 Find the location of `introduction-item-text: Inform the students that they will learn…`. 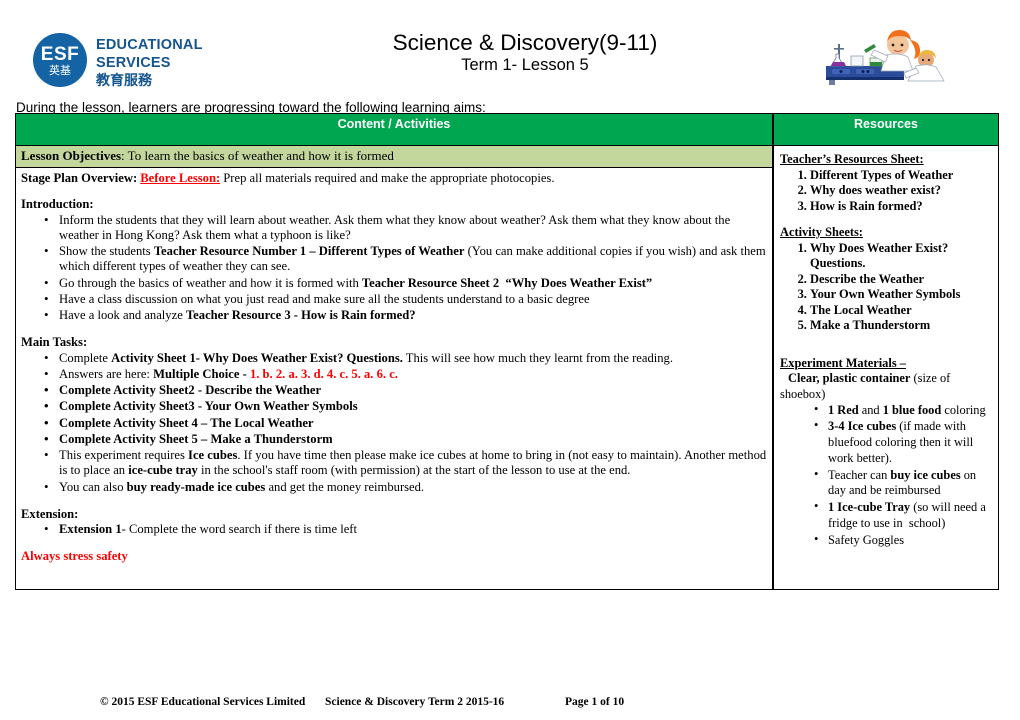

introduction-item-text: Inform the students that they will learn… is located at coordinates (395, 227).